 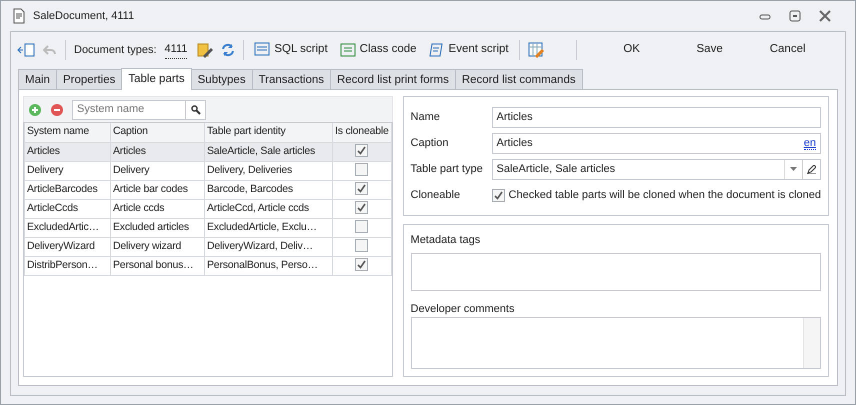 What do you see at coordinates (463, 309) in the screenshot?
I see `field-label: Developer comments` at bounding box center [463, 309].